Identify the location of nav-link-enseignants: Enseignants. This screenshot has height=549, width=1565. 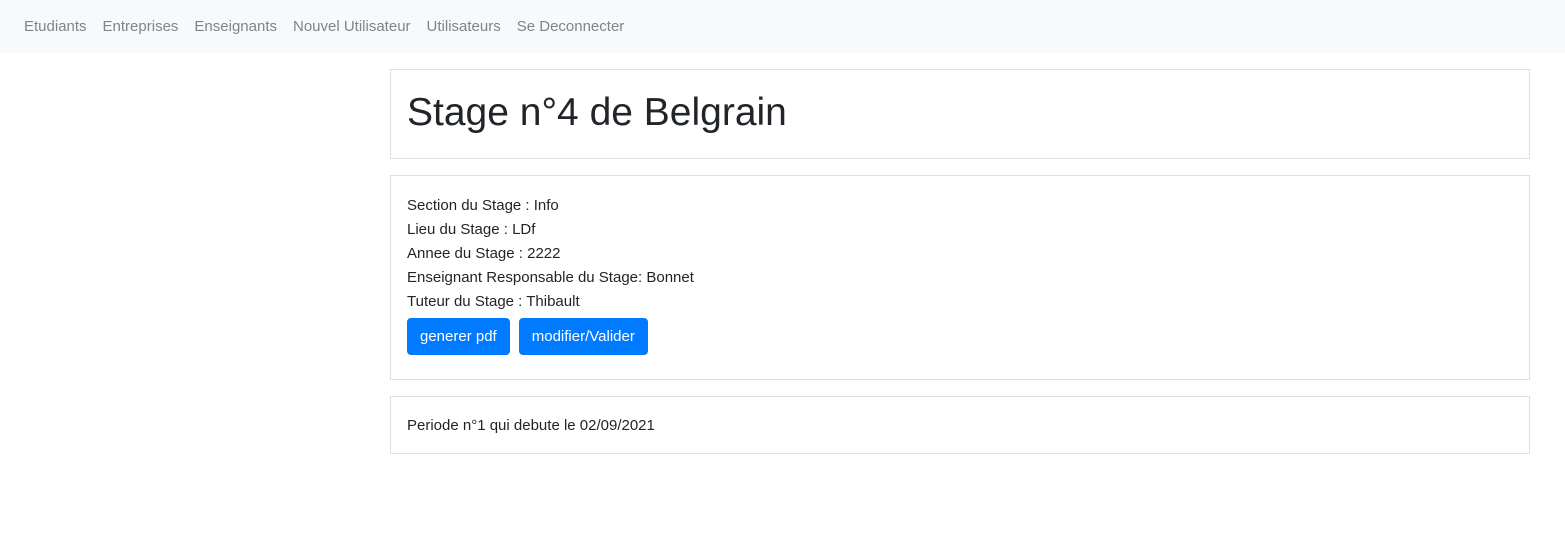
(235, 27).